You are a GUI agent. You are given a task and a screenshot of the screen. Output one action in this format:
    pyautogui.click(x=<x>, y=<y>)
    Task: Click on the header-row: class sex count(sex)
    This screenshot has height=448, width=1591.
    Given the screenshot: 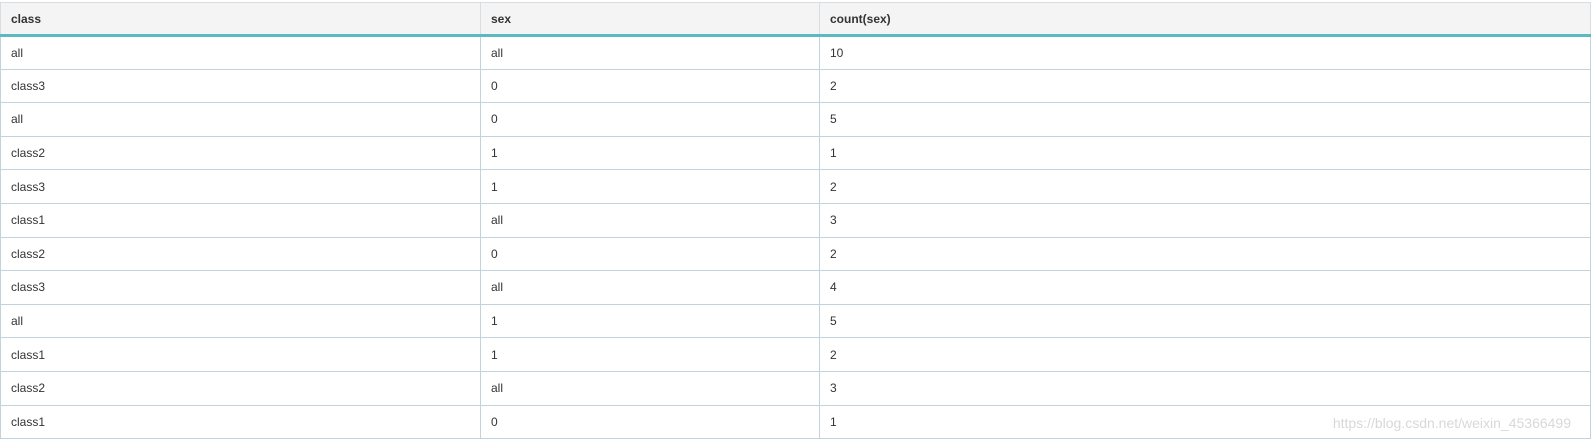 What is the action you would take?
    pyautogui.click(x=795, y=19)
    